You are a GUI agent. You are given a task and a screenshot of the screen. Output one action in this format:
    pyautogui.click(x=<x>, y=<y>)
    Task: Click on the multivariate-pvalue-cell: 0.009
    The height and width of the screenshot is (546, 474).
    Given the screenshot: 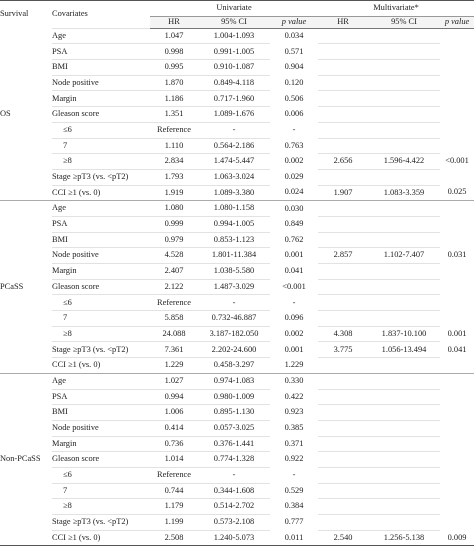 What is the action you would take?
    pyautogui.click(x=457, y=538)
    